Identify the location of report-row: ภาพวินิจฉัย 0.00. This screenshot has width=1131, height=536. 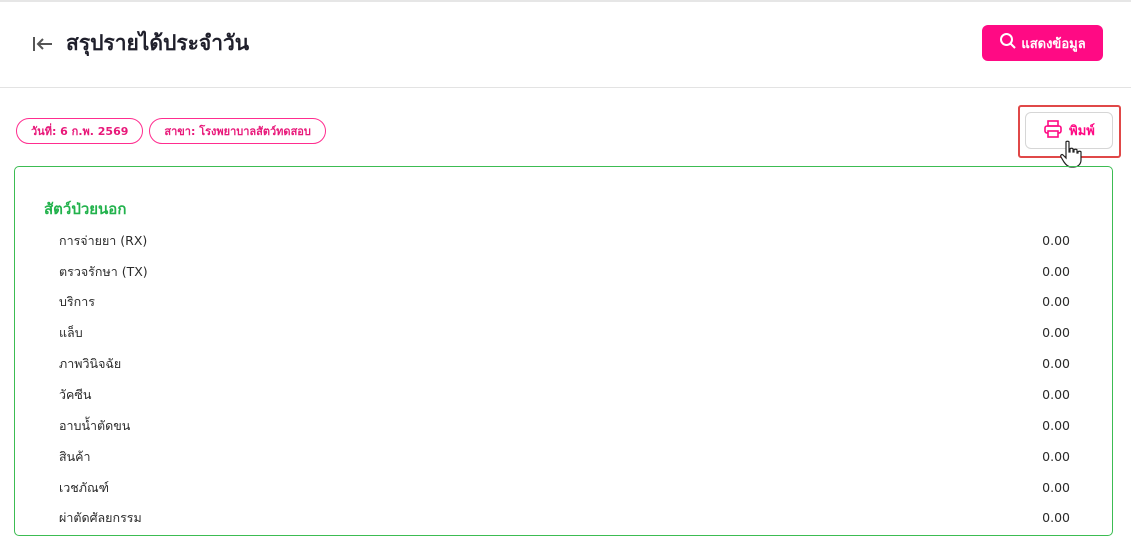
(564, 363).